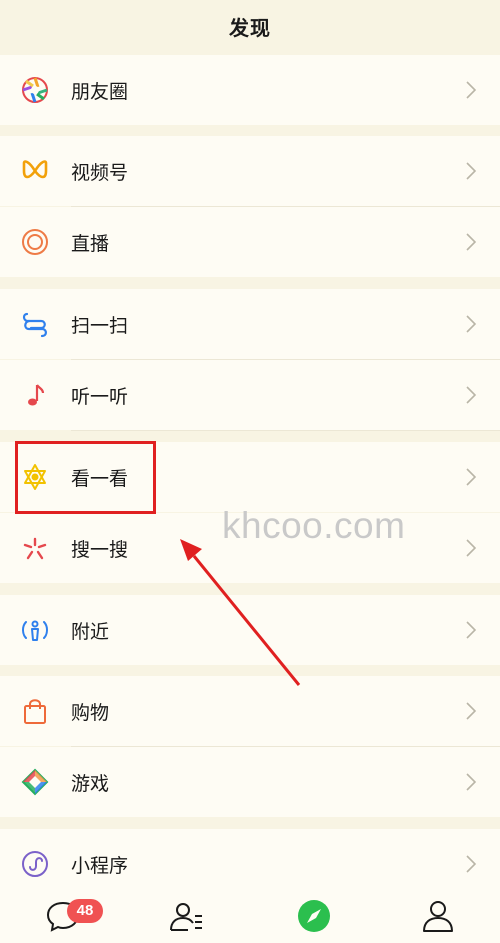  Describe the element at coordinates (250, 27) in the screenshot. I see `page-title: 发现` at that location.